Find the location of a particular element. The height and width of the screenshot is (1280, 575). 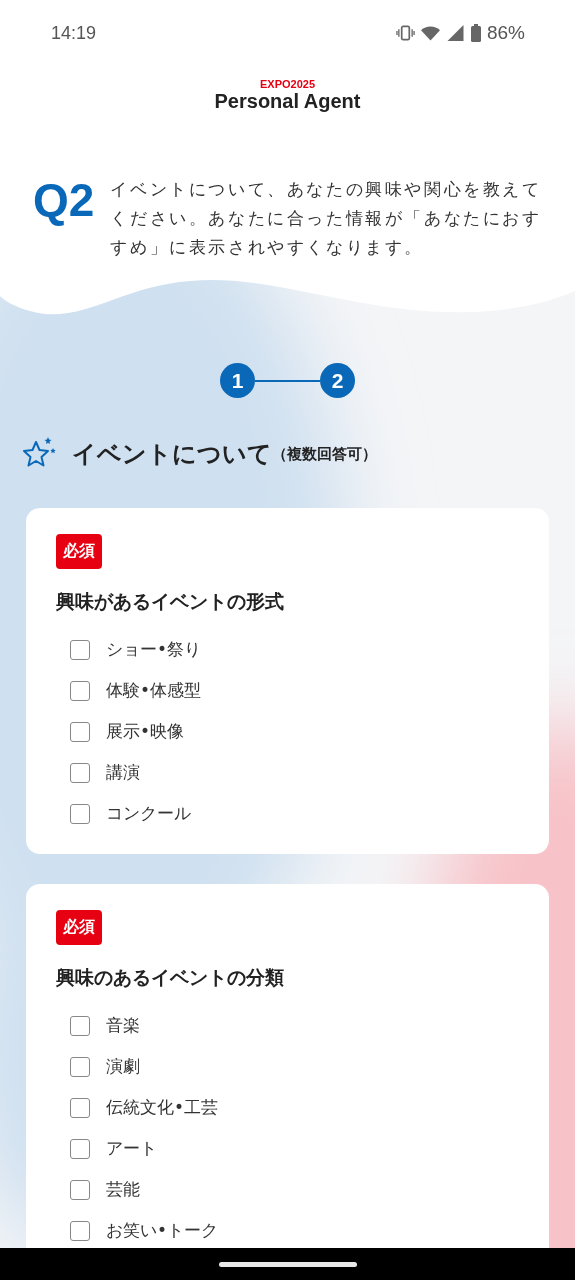

option-label: 芸能 is located at coordinates (123, 1189).